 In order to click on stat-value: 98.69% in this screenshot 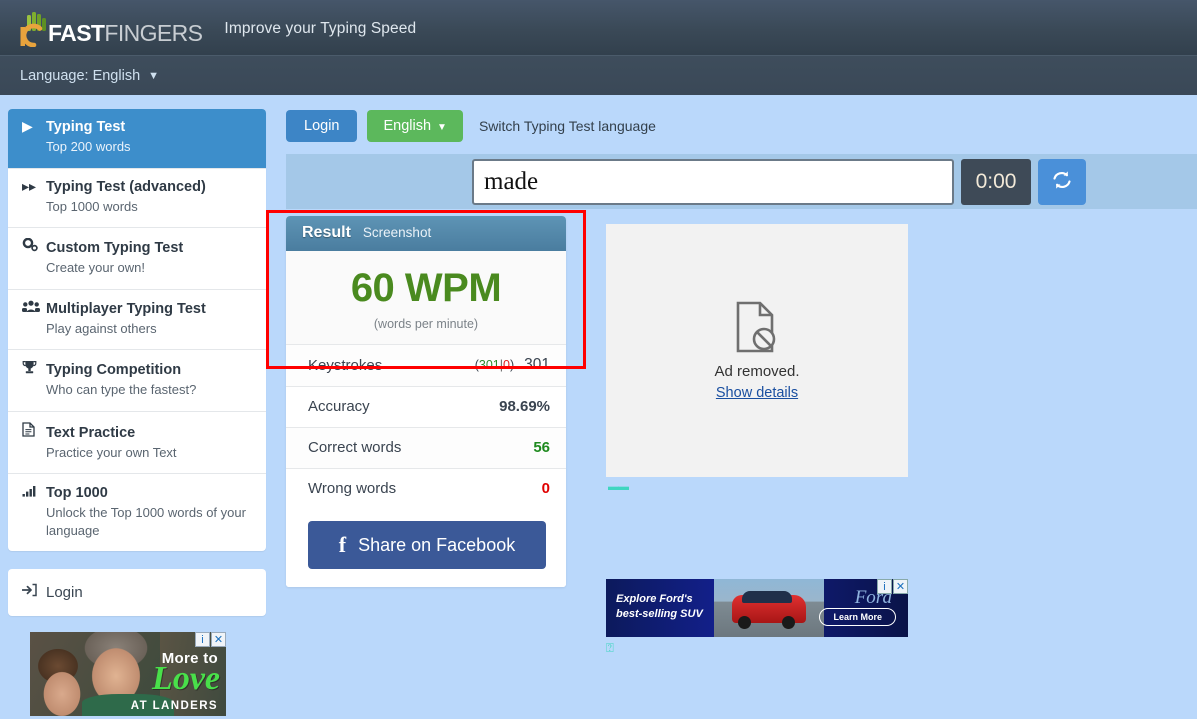, I will do `click(524, 406)`.